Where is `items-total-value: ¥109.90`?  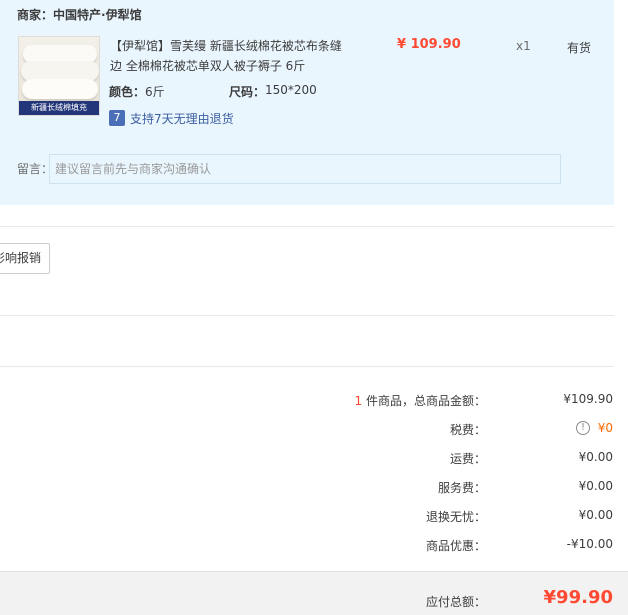 items-total-value: ¥109.90 is located at coordinates (588, 399).